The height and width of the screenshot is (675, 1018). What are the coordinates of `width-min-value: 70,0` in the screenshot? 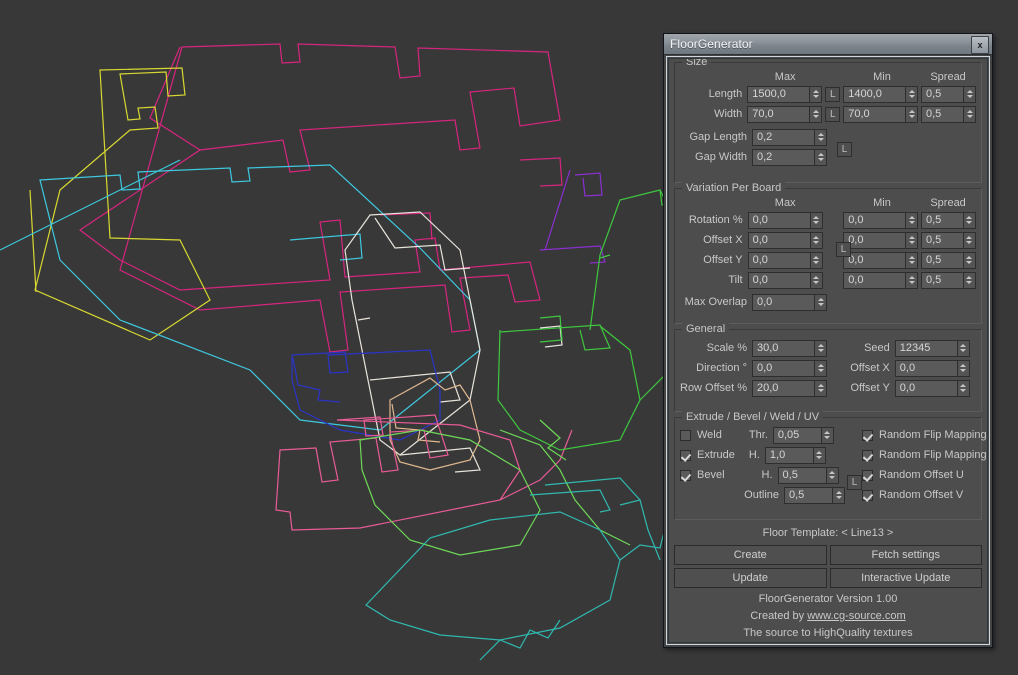 It's located at (874, 114).